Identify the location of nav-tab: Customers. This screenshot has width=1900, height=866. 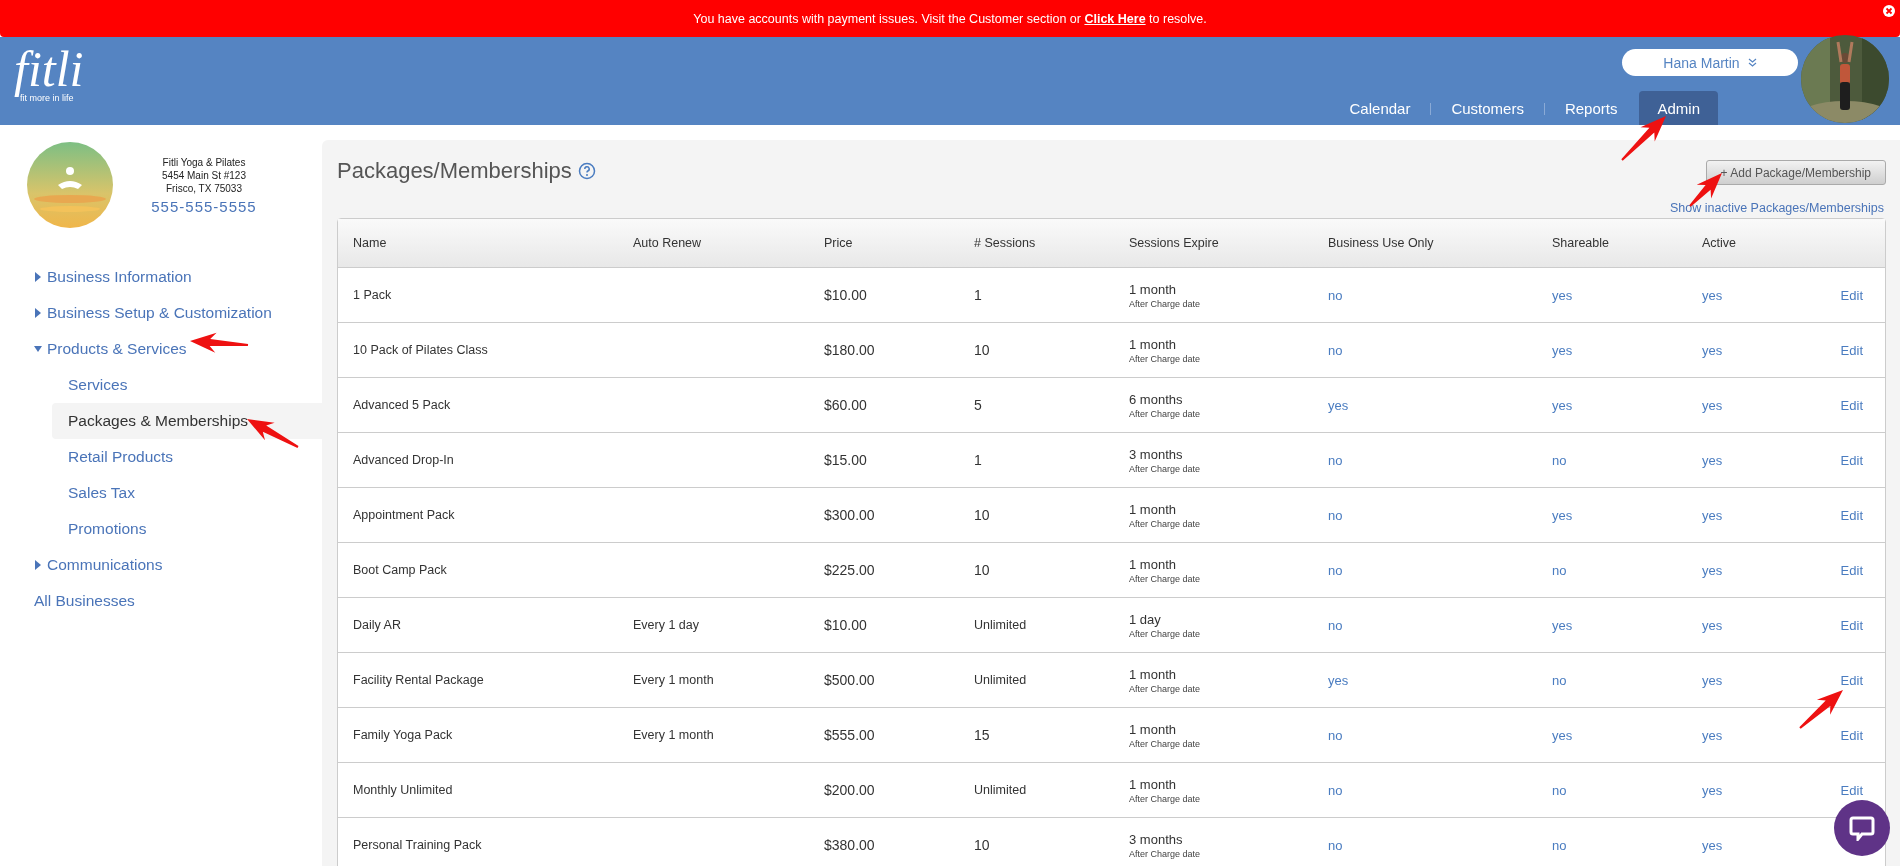
(1487, 108).